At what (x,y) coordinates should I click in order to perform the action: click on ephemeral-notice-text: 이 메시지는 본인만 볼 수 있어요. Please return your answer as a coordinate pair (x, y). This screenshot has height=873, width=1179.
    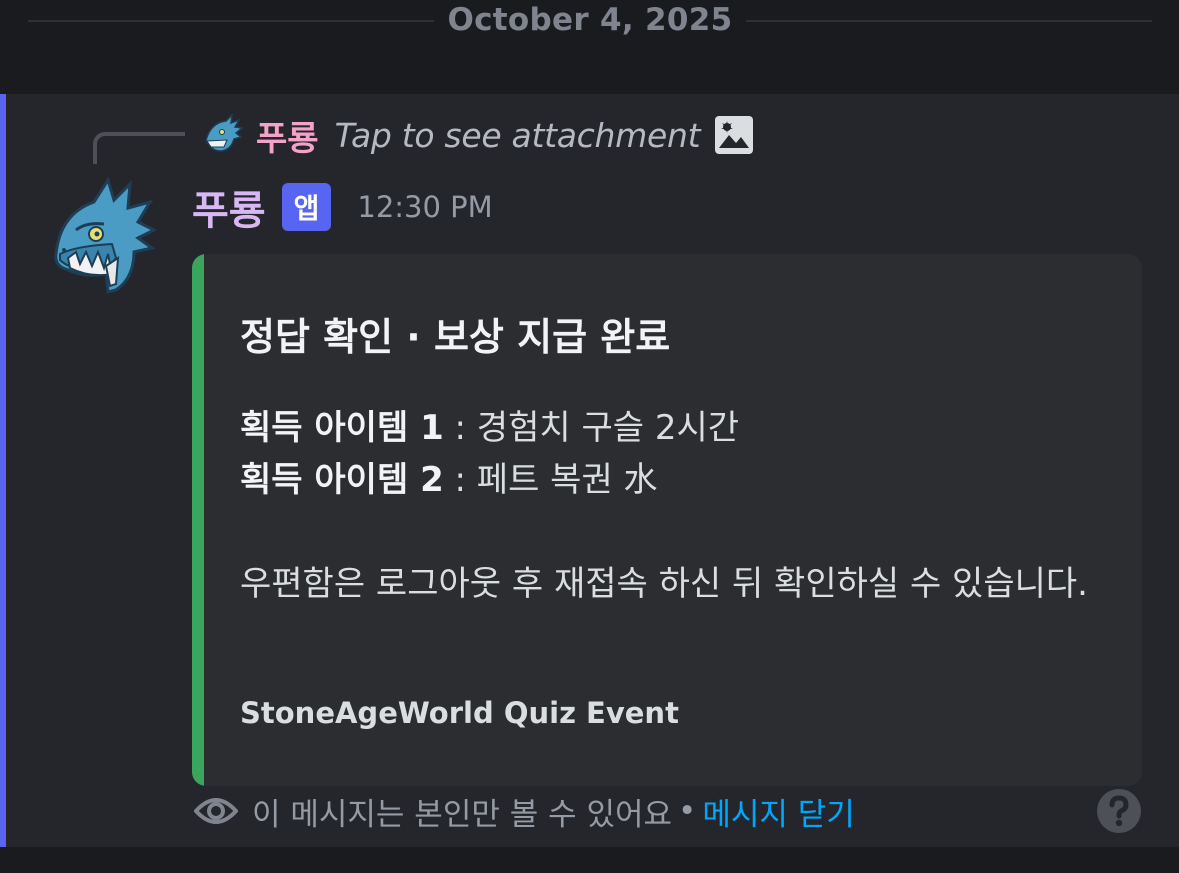
    Looking at the image, I should click on (462, 814).